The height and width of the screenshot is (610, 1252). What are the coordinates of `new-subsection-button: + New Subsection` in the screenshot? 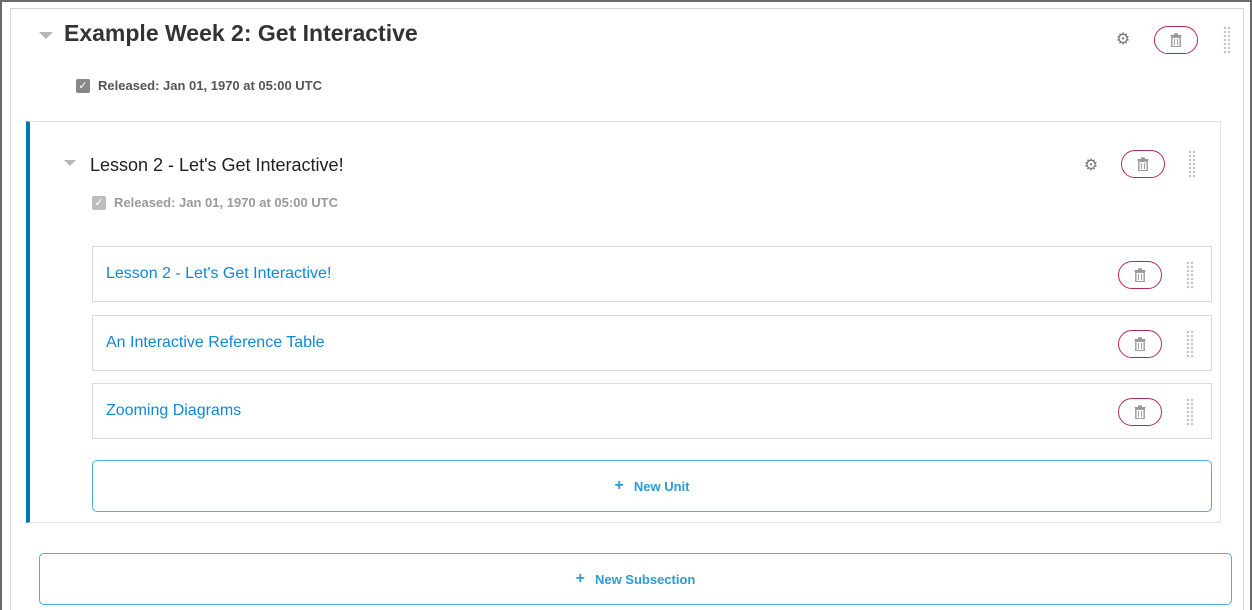 It's located at (635, 579).